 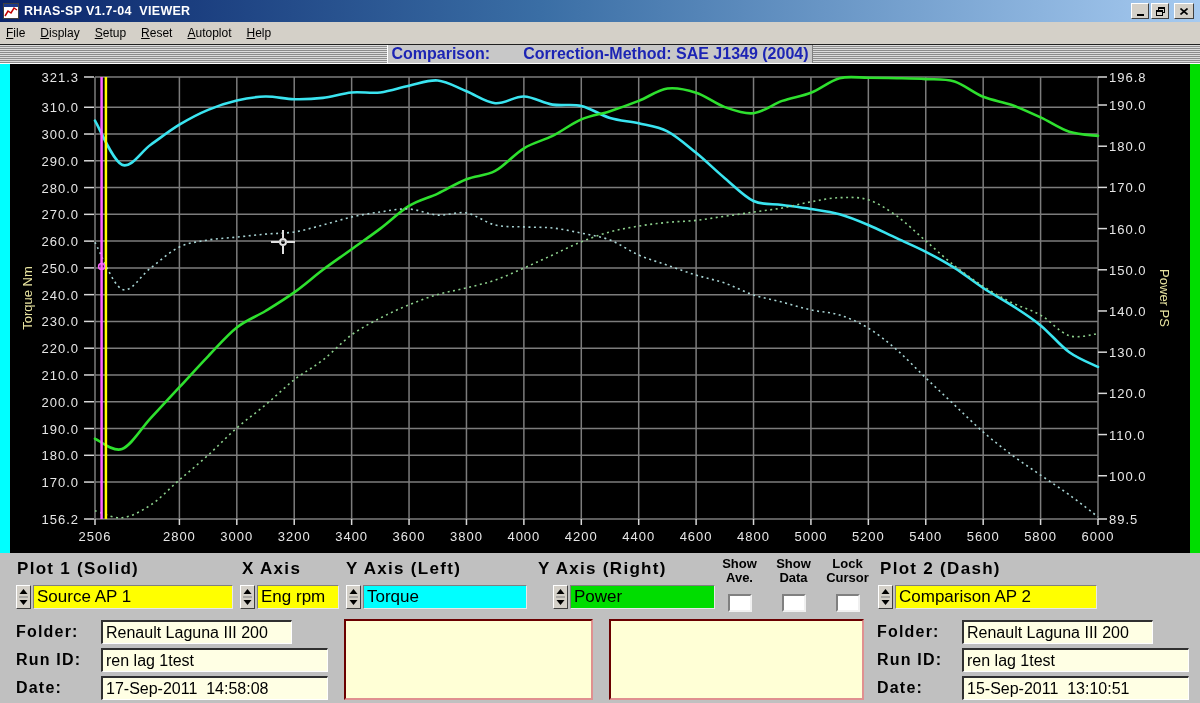 I want to click on column-heading: X Axis, so click(x=272, y=569).